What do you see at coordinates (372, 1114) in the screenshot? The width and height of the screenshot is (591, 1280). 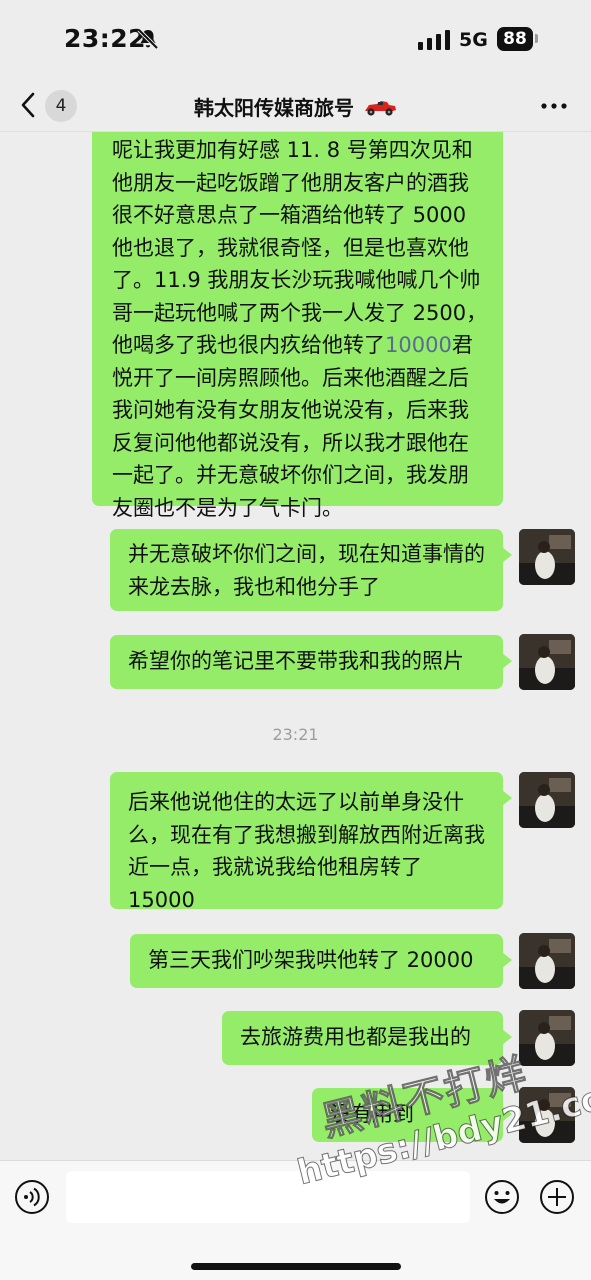 I see `message-text: 没有用到` at bounding box center [372, 1114].